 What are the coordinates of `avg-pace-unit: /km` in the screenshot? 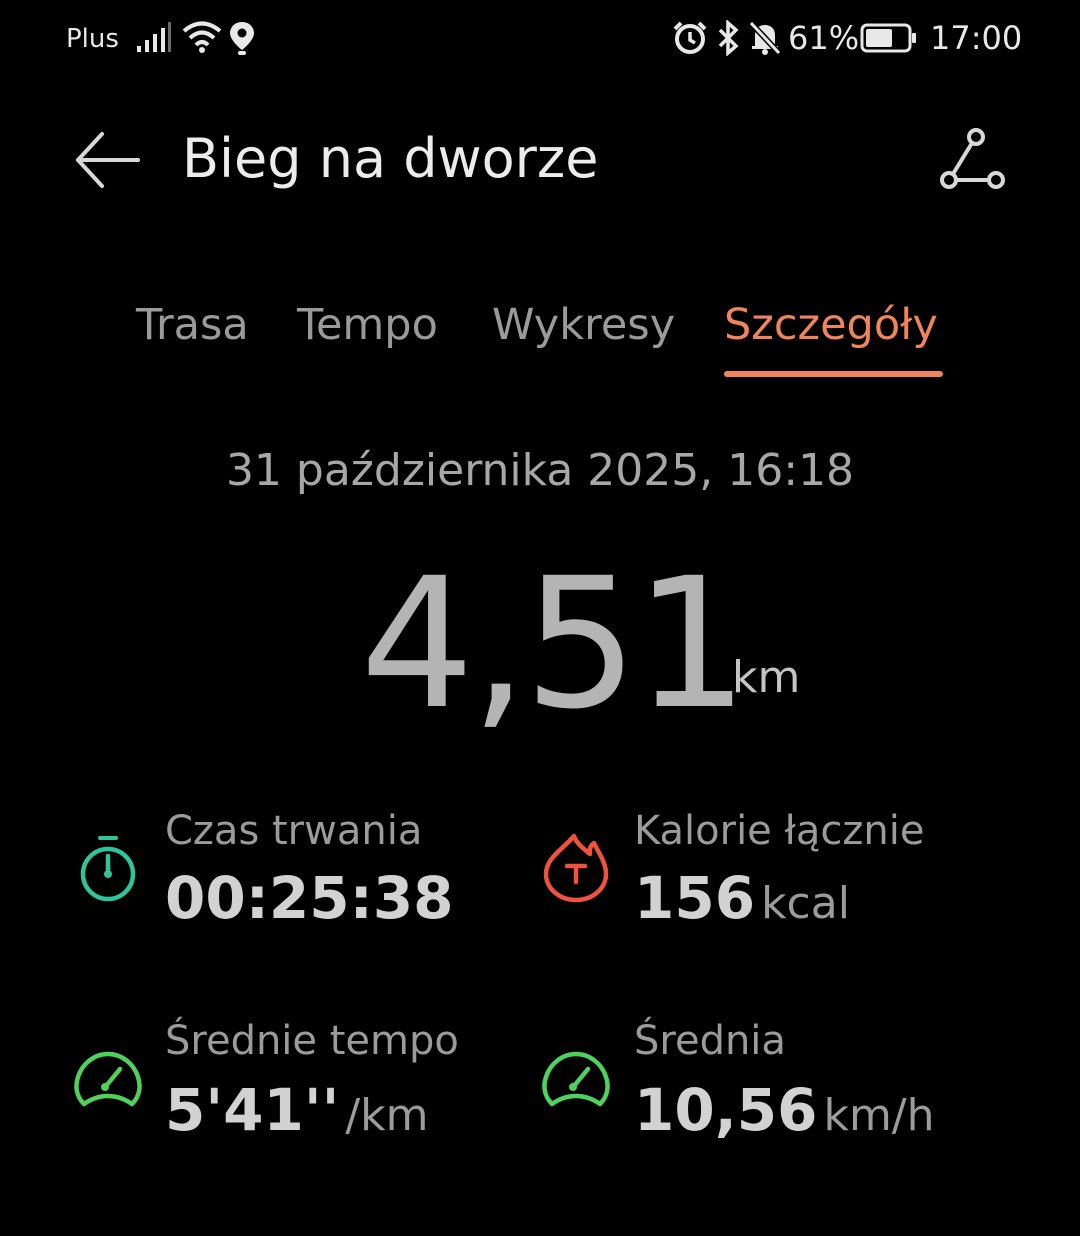 It's located at (387, 1115).